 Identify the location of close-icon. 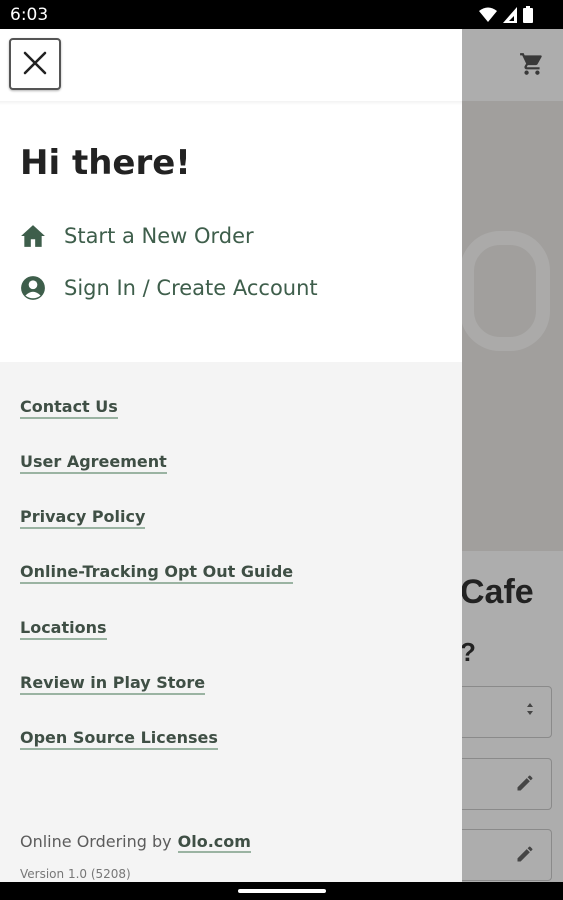
(35, 64).